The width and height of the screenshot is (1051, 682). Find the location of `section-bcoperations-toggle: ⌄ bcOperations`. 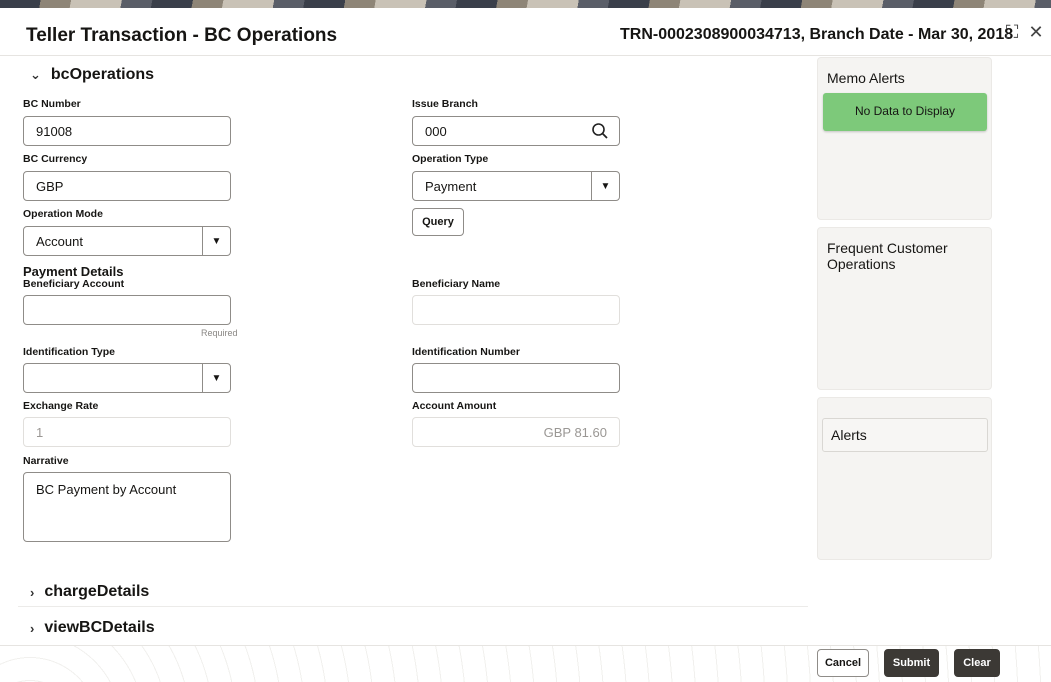

section-bcoperations-toggle: ⌄ bcOperations is located at coordinates (92, 75).